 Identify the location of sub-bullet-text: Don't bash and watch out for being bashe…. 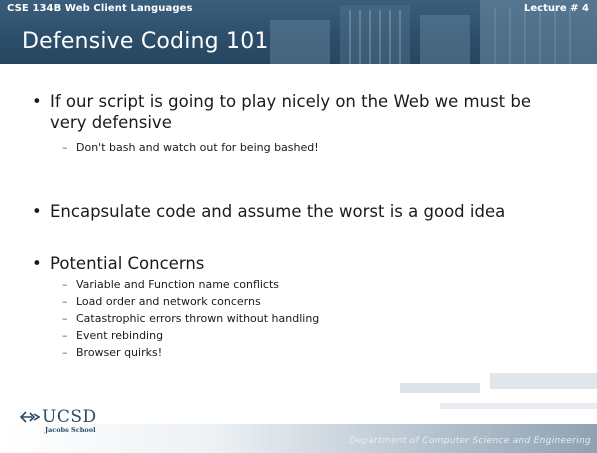
(197, 147).